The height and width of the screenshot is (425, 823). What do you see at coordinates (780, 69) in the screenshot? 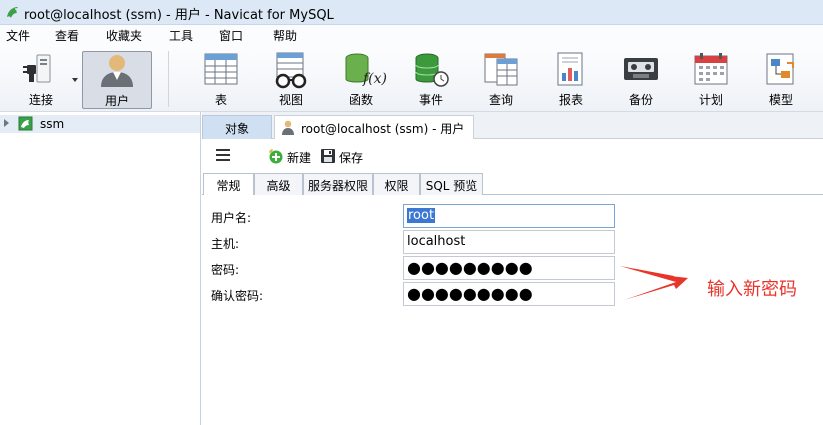
I see `model-icon` at bounding box center [780, 69].